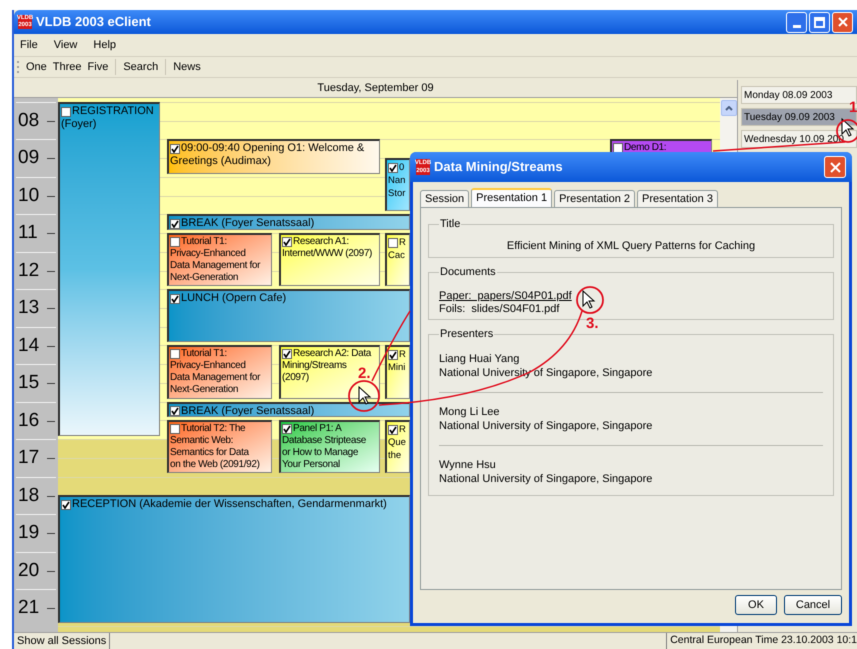  Describe the element at coordinates (505, 296) in the screenshot. I see `document-link: Paper: papers/S04P01.pdf` at that location.